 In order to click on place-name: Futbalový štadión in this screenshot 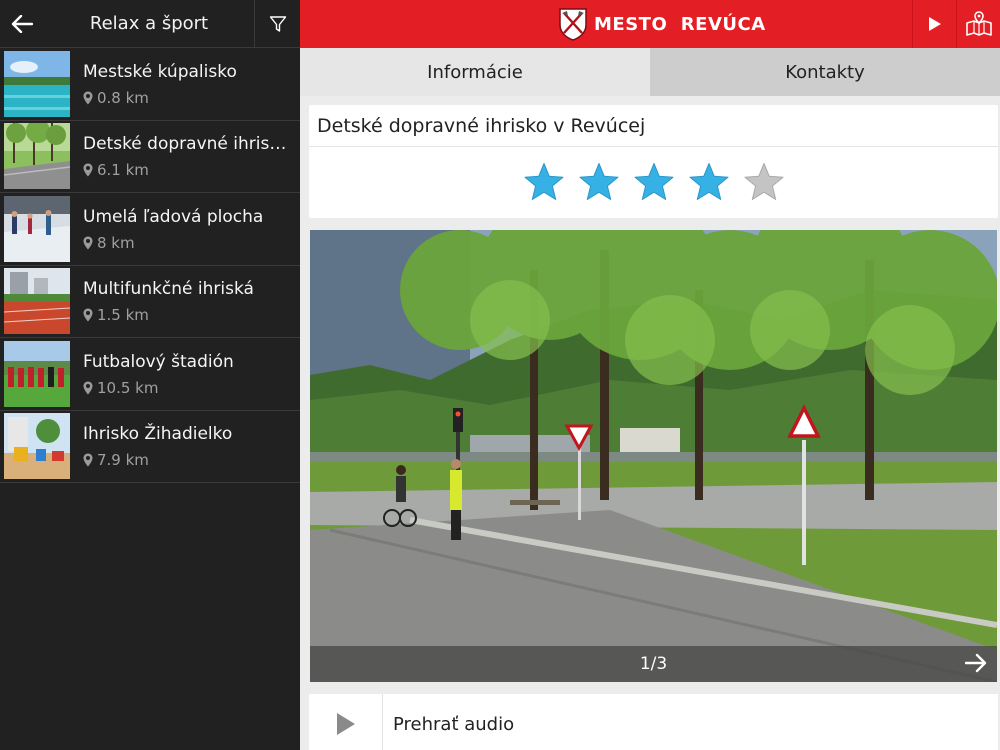, I will do `click(158, 361)`.